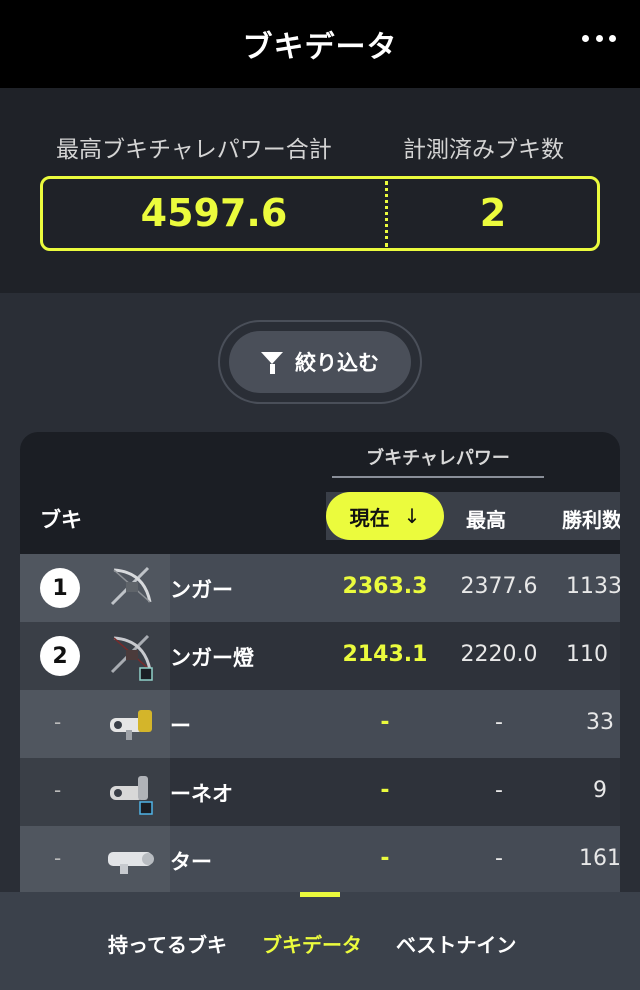 Image resolution: width=640 pixels, height=990 pixels. I want to click on max-power: 2377.6, so click(499, 586).